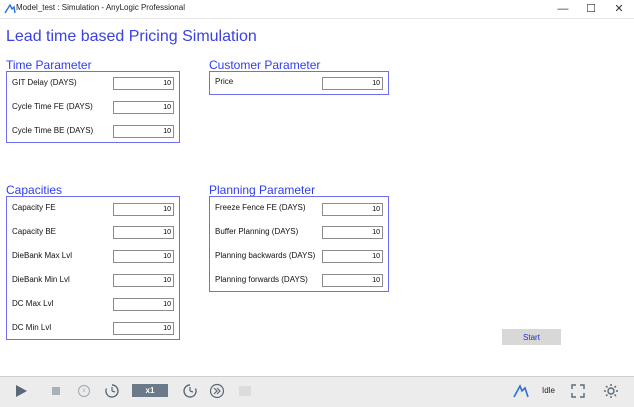  I want to click on minimize-button: —, so click(563, 8).